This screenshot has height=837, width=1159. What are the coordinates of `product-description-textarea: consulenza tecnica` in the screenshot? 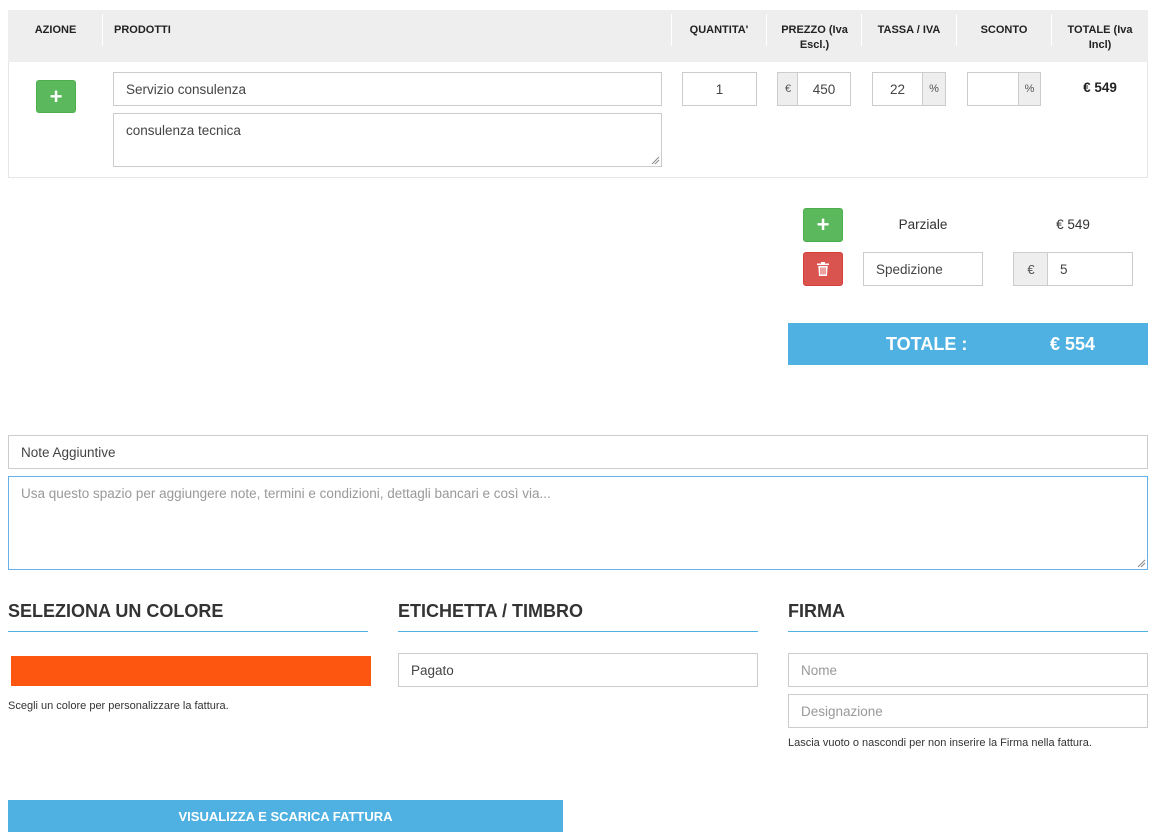 It's located at (387, 140).